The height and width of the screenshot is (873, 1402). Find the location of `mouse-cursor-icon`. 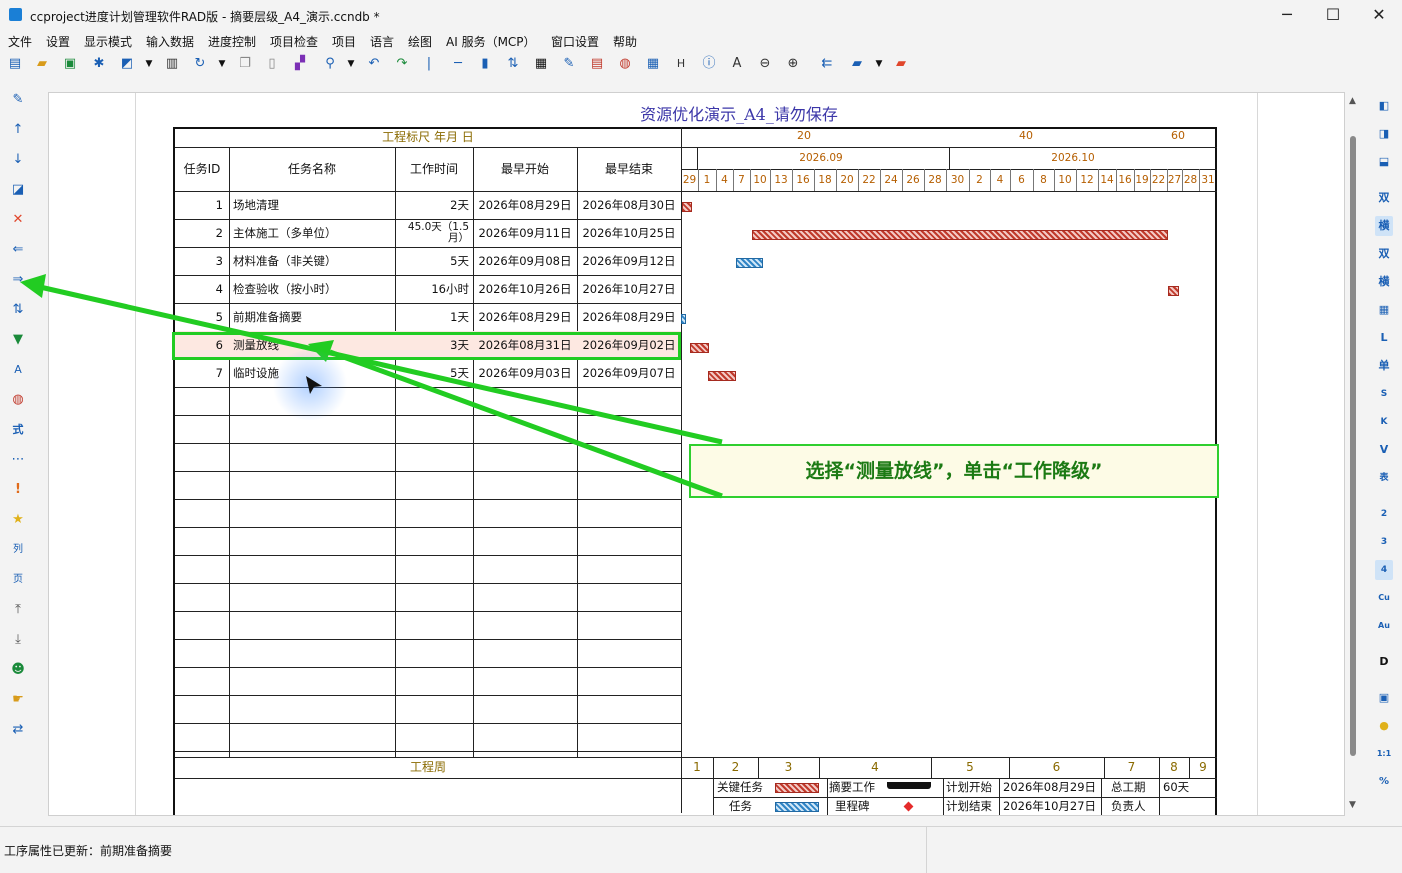

mouse-cursor-icon is located at coordinates (314, 385).